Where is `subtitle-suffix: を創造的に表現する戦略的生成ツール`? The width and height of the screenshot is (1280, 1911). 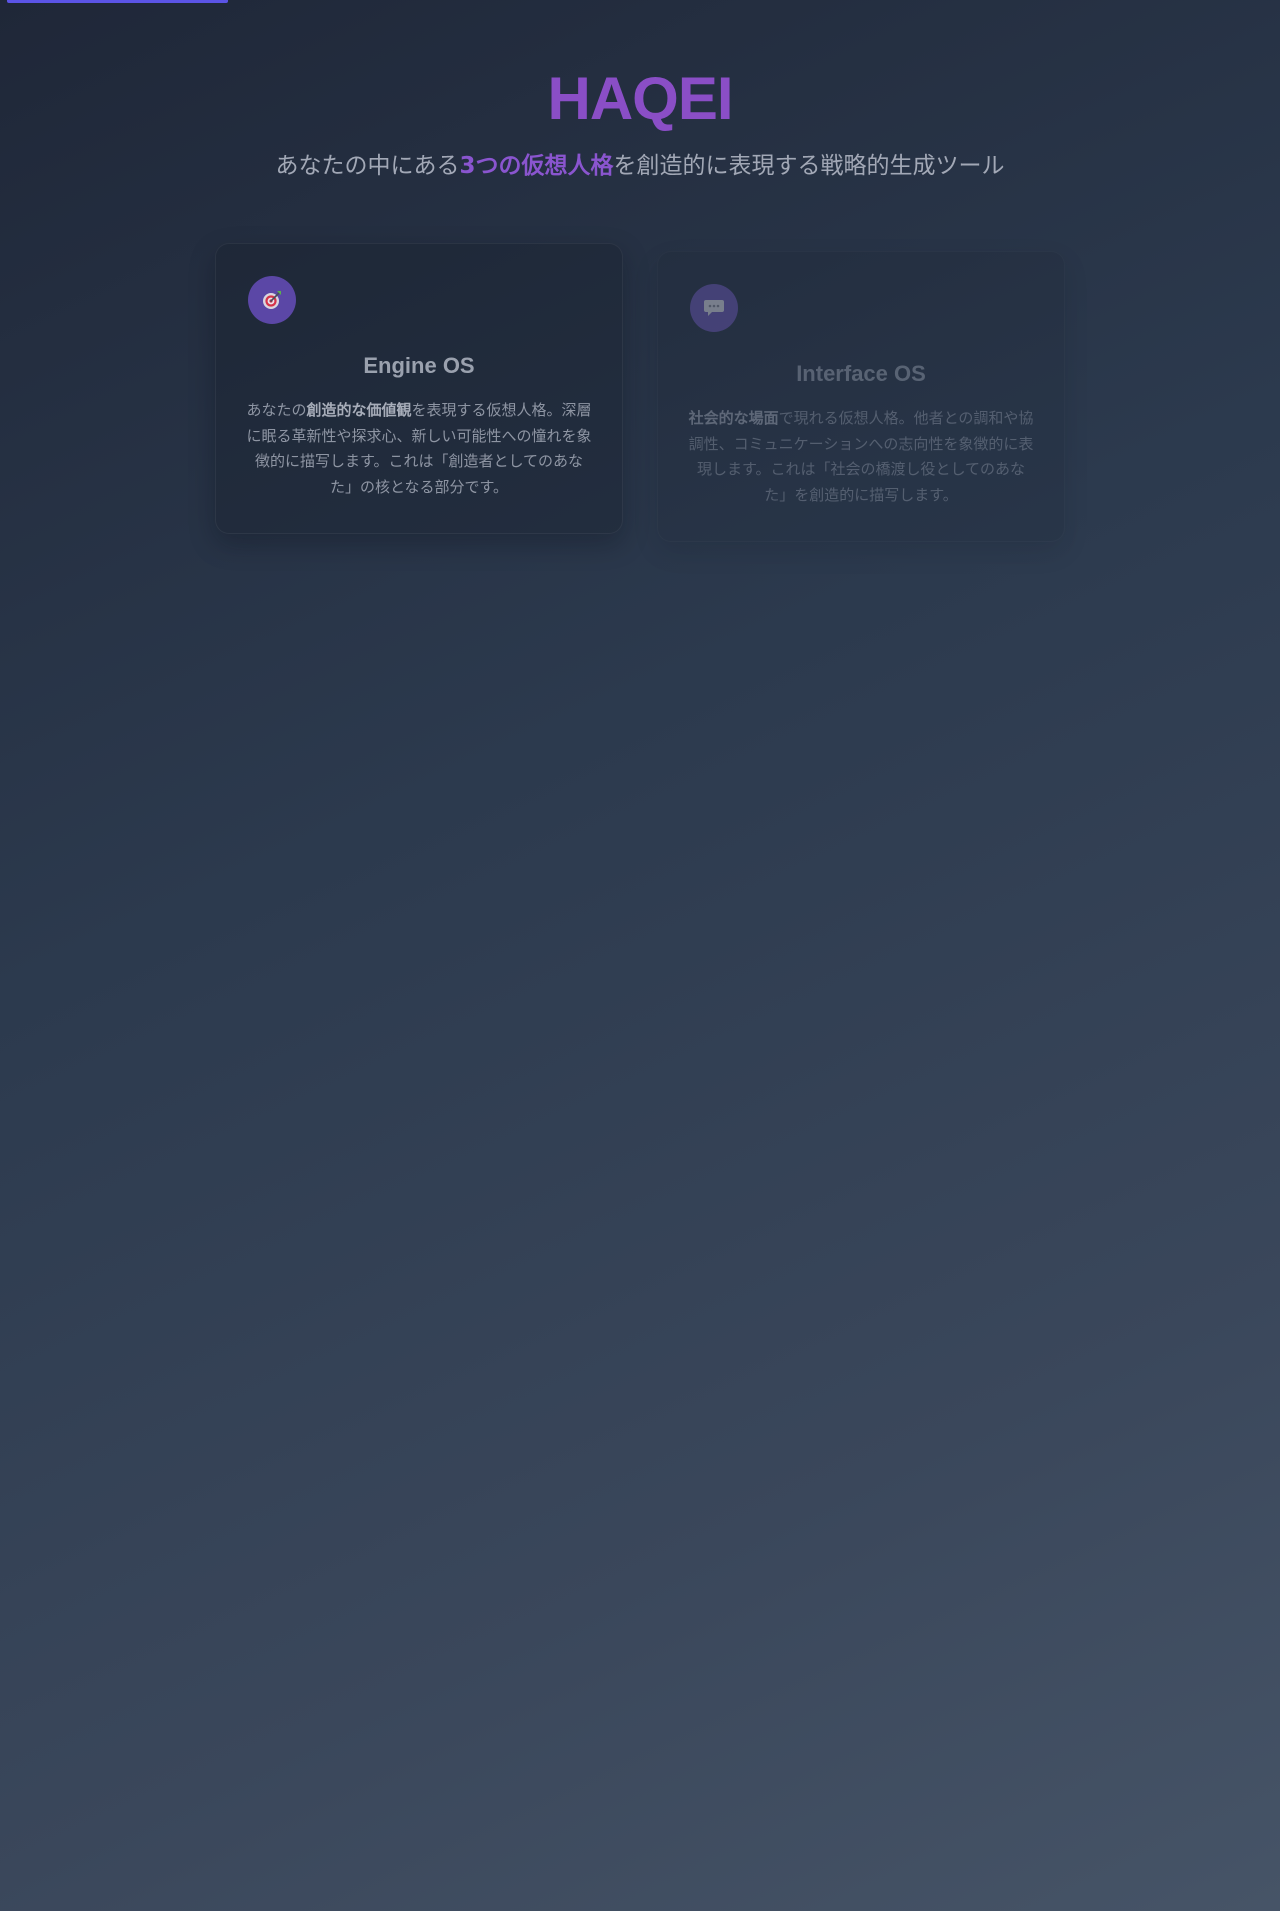
subtitle-suffix: を創造的に表現する戦略的生成ツール is located at coordinates (809, 166).